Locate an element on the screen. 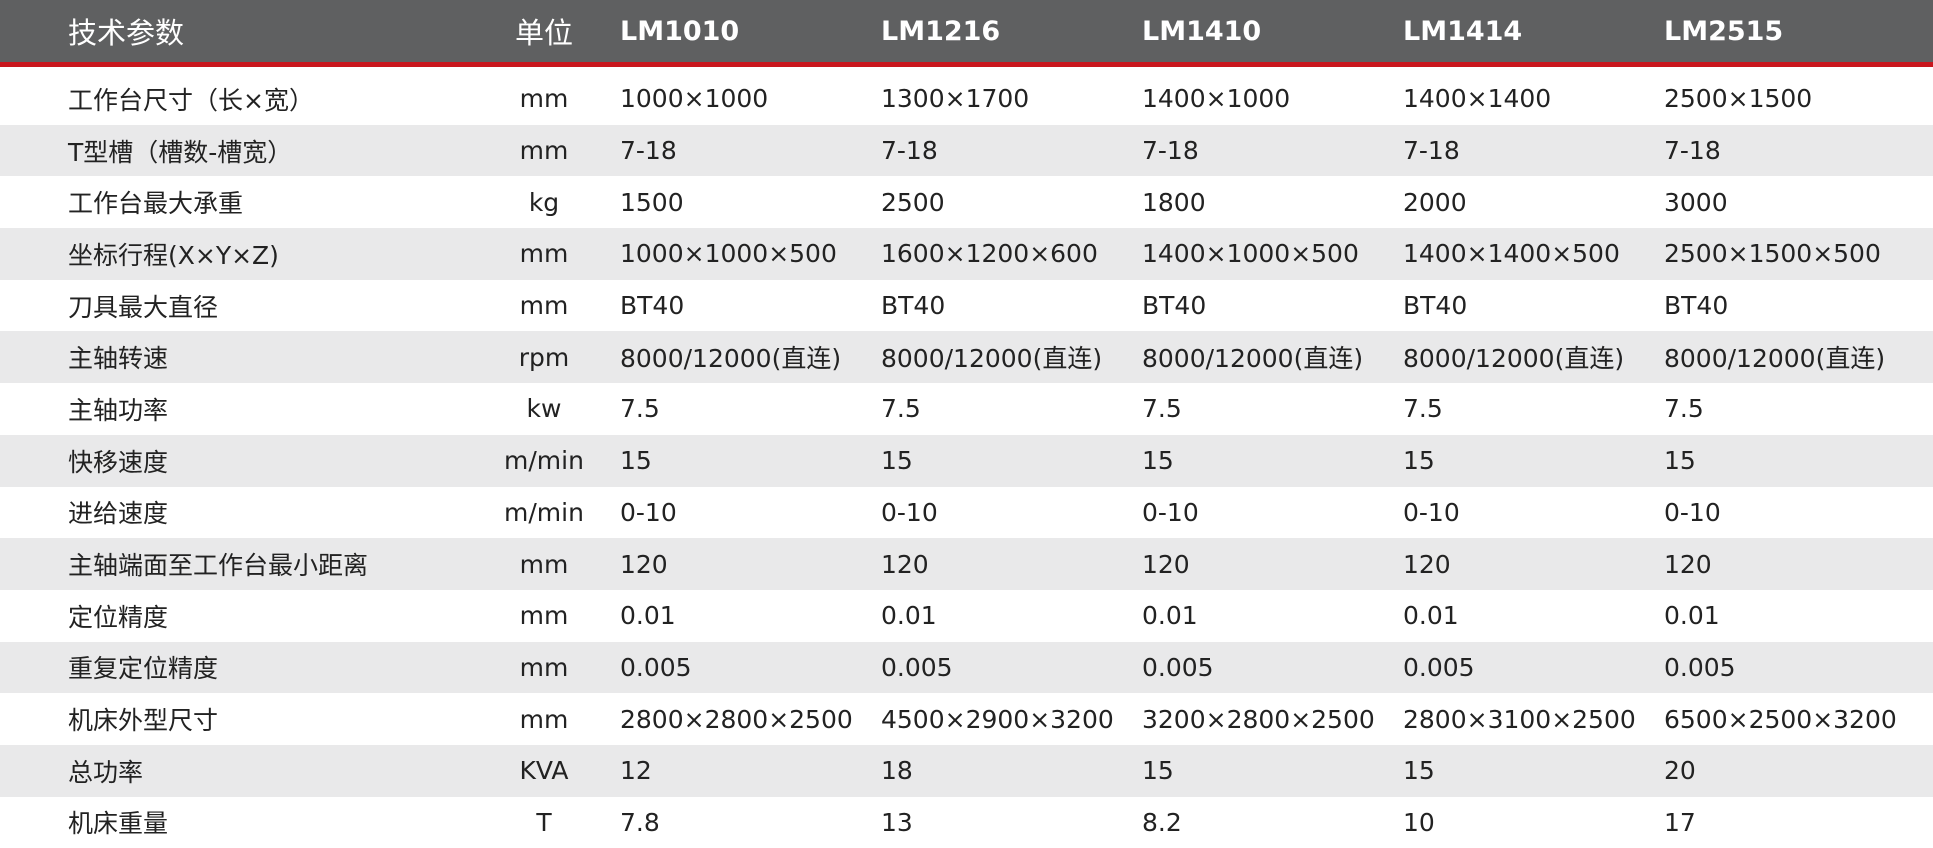 This screenshot has width=1933, height=848. table-row: 机床重量 T 7.8 13 8.2 10 17 is located at coordinates (966, 822).